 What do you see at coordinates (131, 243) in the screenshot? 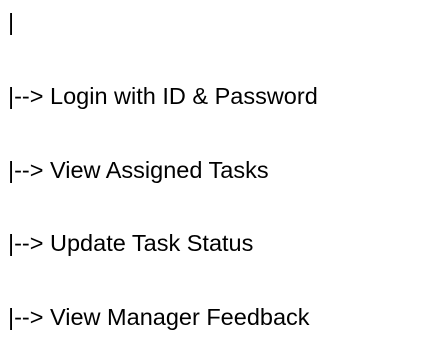
I see `flow-step-update-task-status: |--> Update Task Status` at bounding box center [131, 243].